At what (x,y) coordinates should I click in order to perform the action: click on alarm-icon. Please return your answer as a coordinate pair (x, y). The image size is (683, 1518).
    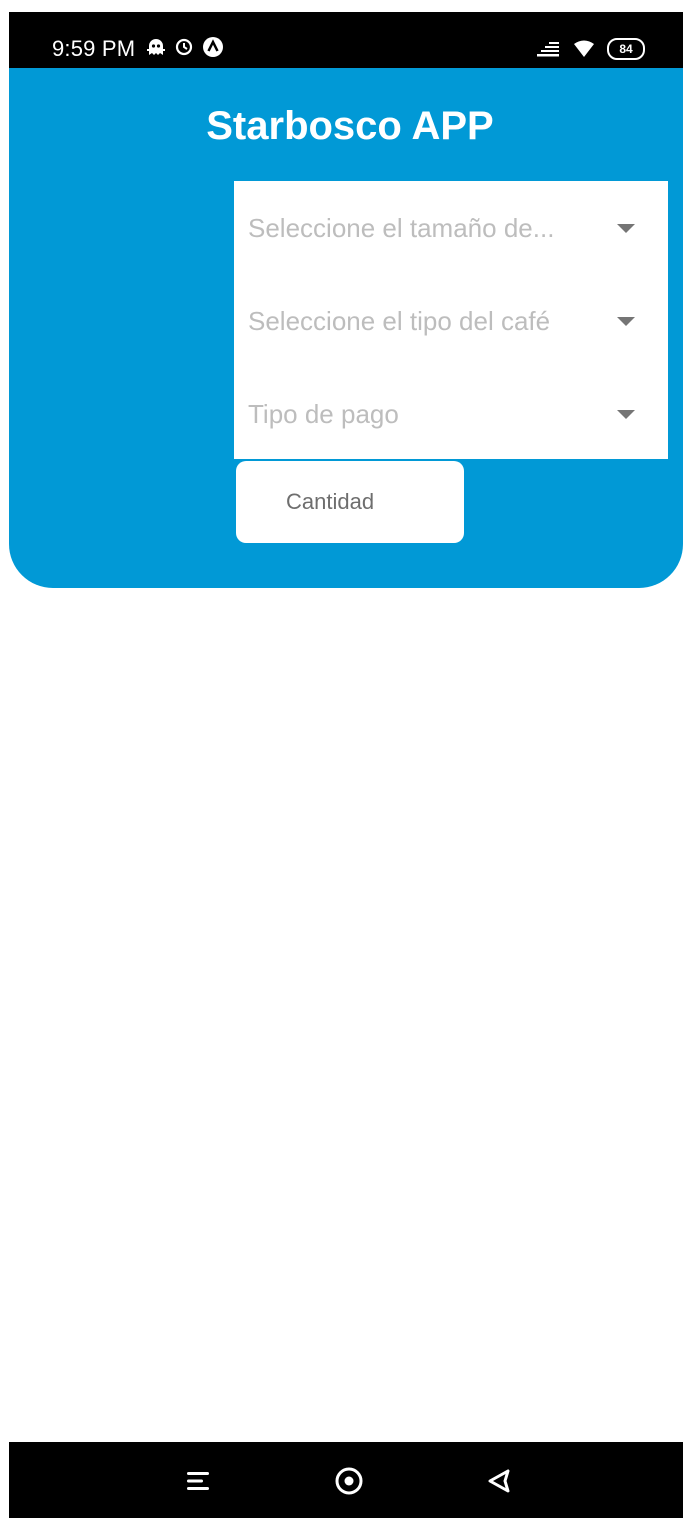
    Looking at the image, I should click on (184, 47).